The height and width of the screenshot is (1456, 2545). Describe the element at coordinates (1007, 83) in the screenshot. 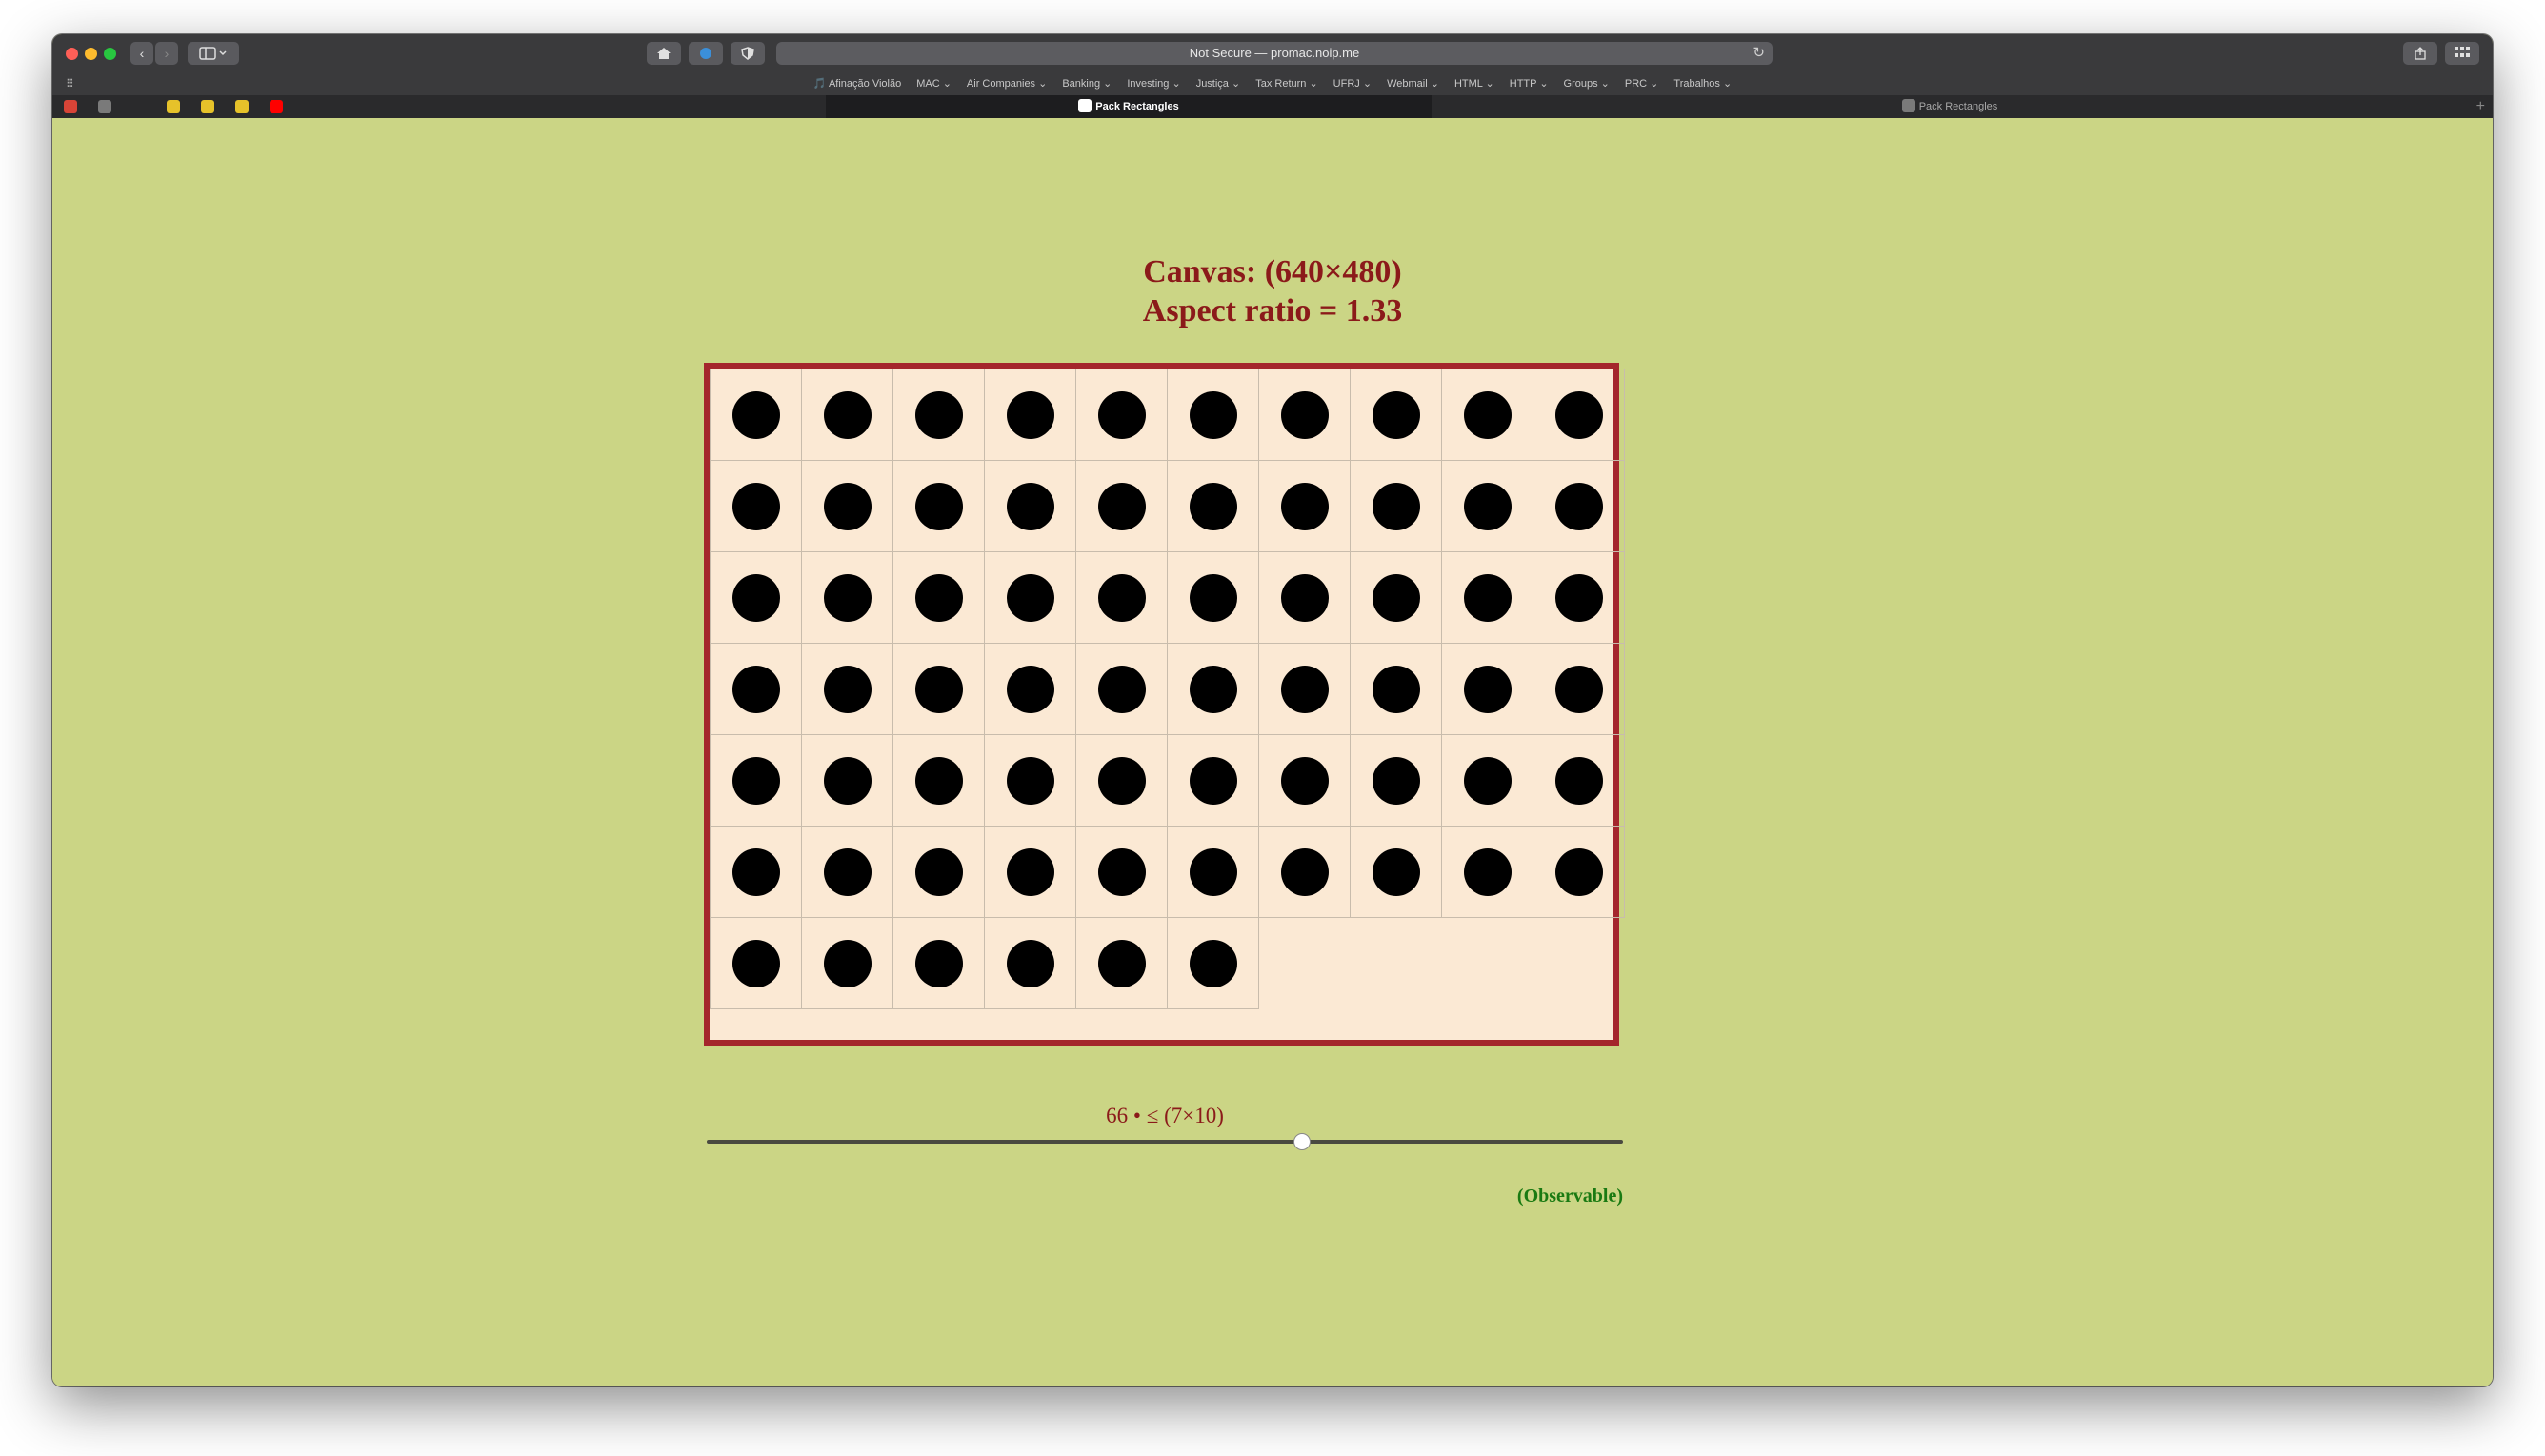

I see `favorite-item: Air Companies ⌄` at that location.